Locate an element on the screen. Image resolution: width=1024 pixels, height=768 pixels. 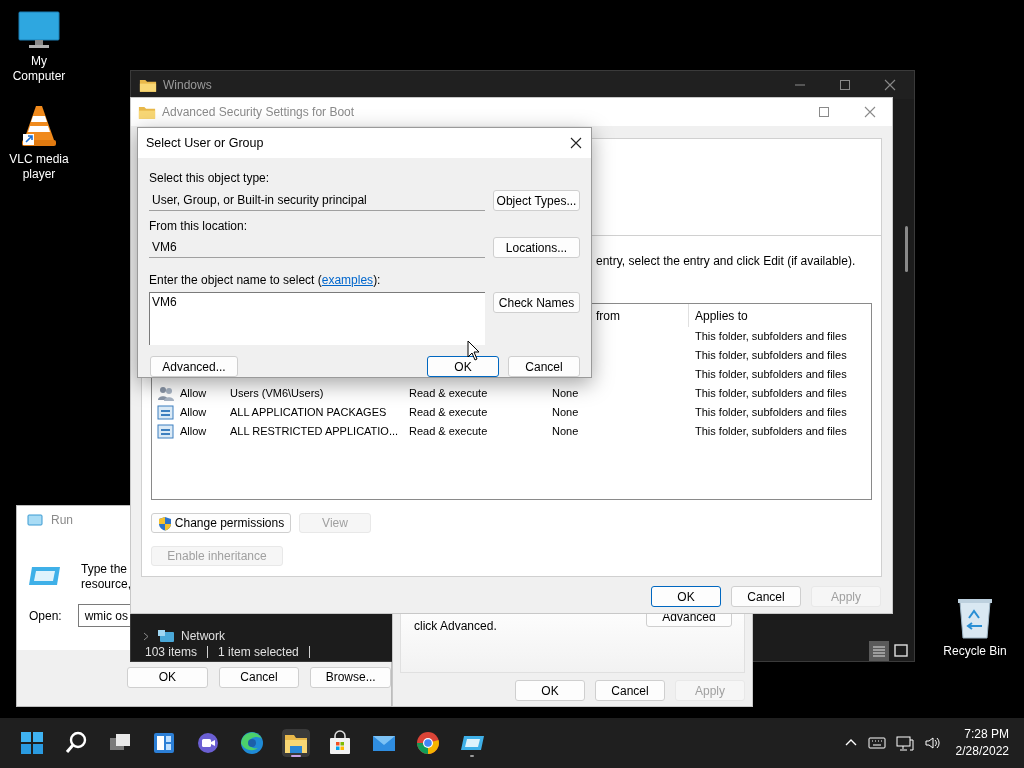
instruction-text: entry, select the entry and click Edit (if available). is located at coordinates (726, 261).